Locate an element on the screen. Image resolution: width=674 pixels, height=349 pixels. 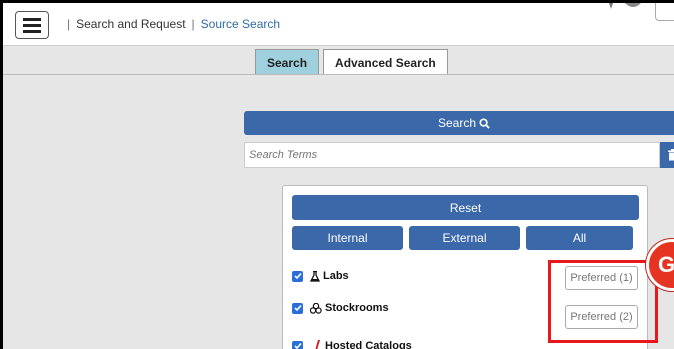
breadcrumb: | Search and Request | Source Search is located at coordinates (170, 24).